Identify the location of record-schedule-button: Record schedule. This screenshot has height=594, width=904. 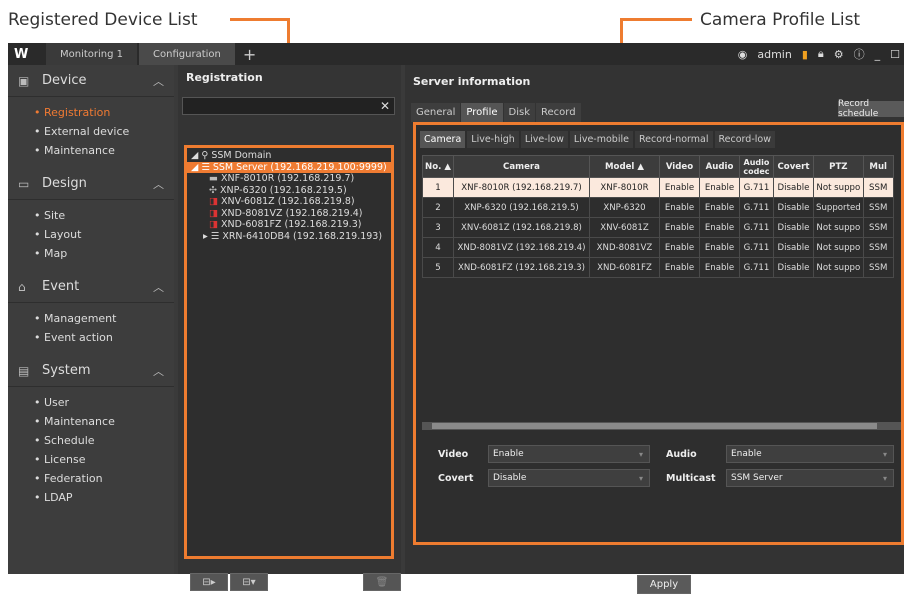
(871, 109).